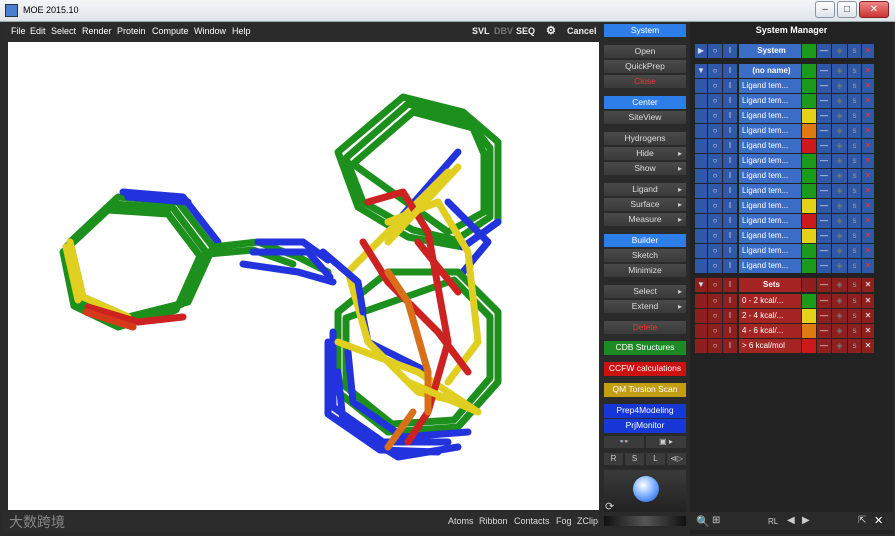  I want to click on show-button: Show, so click(645, 168).